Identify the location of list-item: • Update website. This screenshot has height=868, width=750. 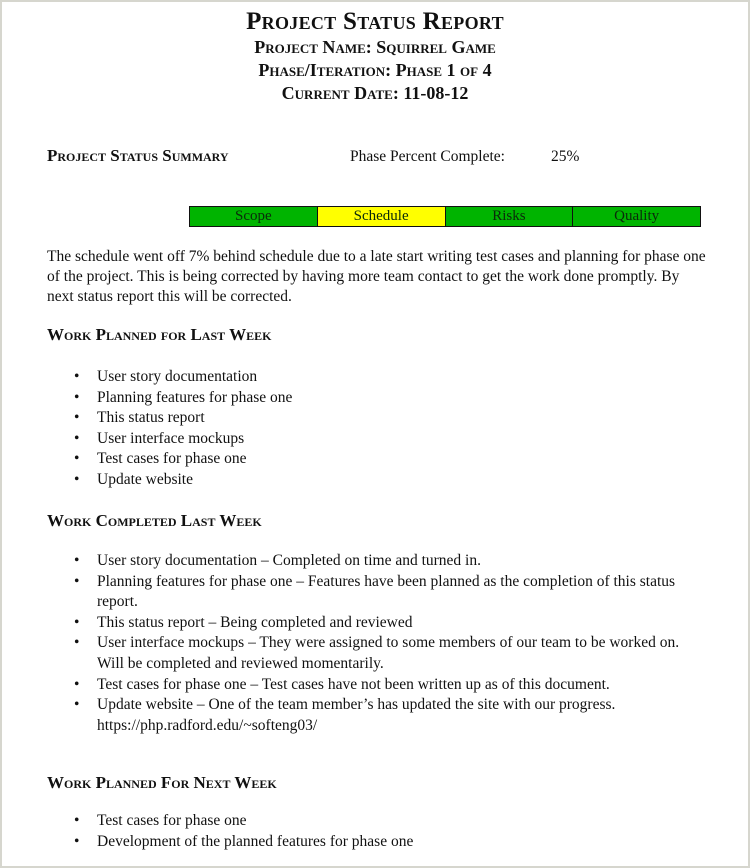
(343, 480).